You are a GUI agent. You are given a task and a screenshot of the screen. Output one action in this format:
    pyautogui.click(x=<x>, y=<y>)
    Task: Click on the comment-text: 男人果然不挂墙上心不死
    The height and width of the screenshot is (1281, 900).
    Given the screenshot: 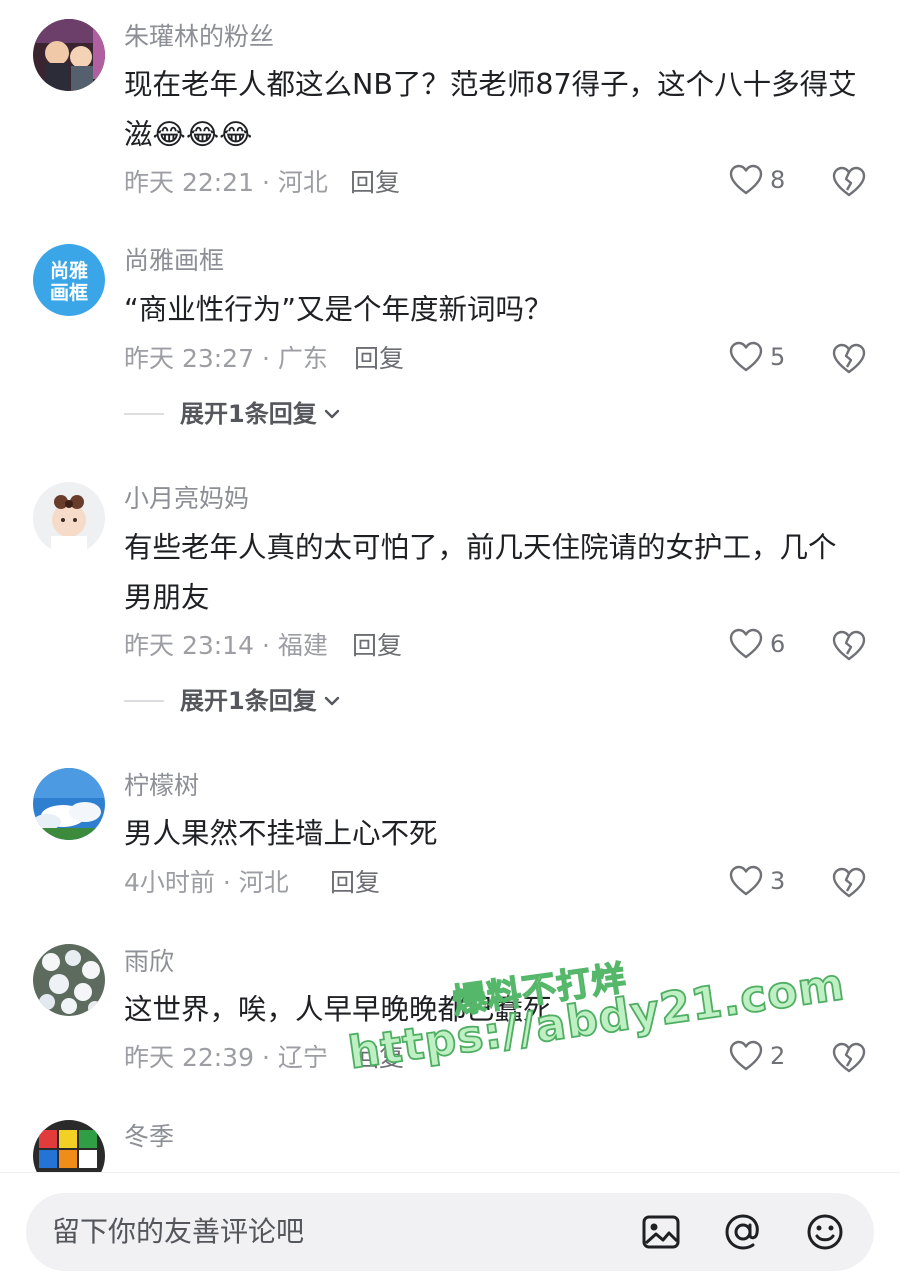 What is the action you would take?
    pyautogui.click(x=281, y=833)
    